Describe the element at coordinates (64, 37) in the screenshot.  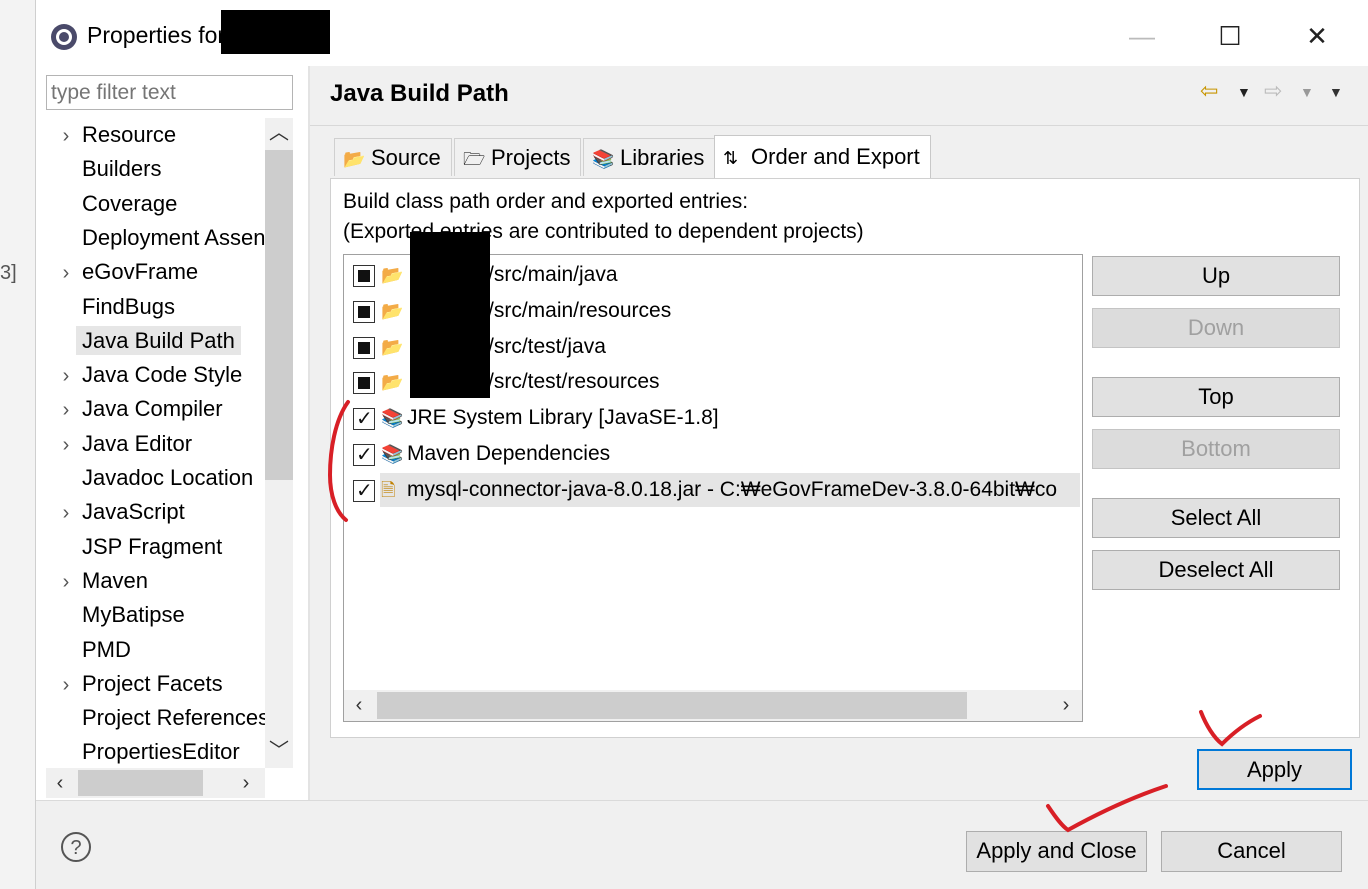
I see `eclipse-app-icon` at that location.